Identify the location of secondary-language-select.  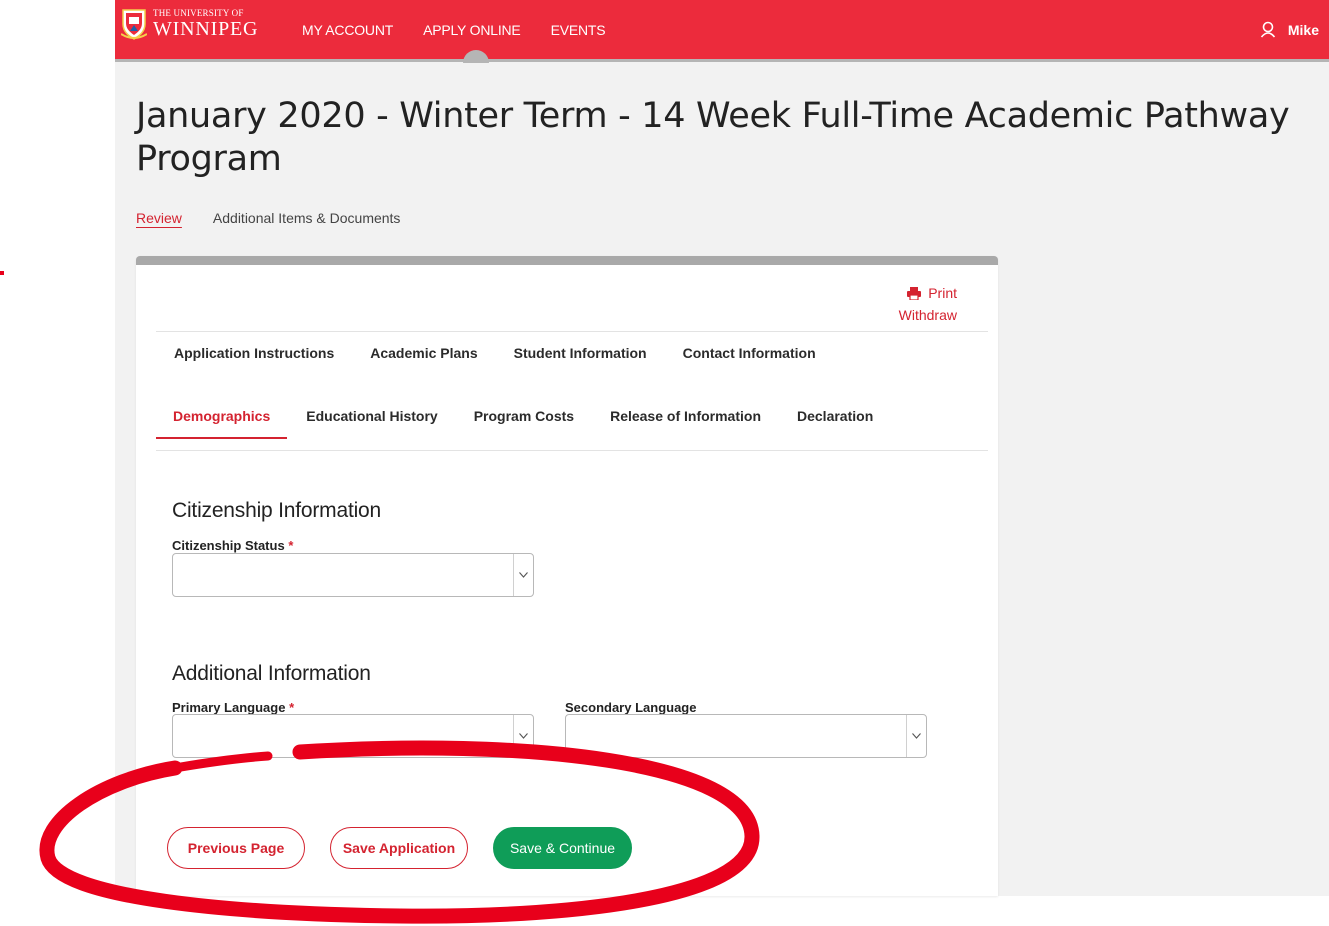
(746, 736).